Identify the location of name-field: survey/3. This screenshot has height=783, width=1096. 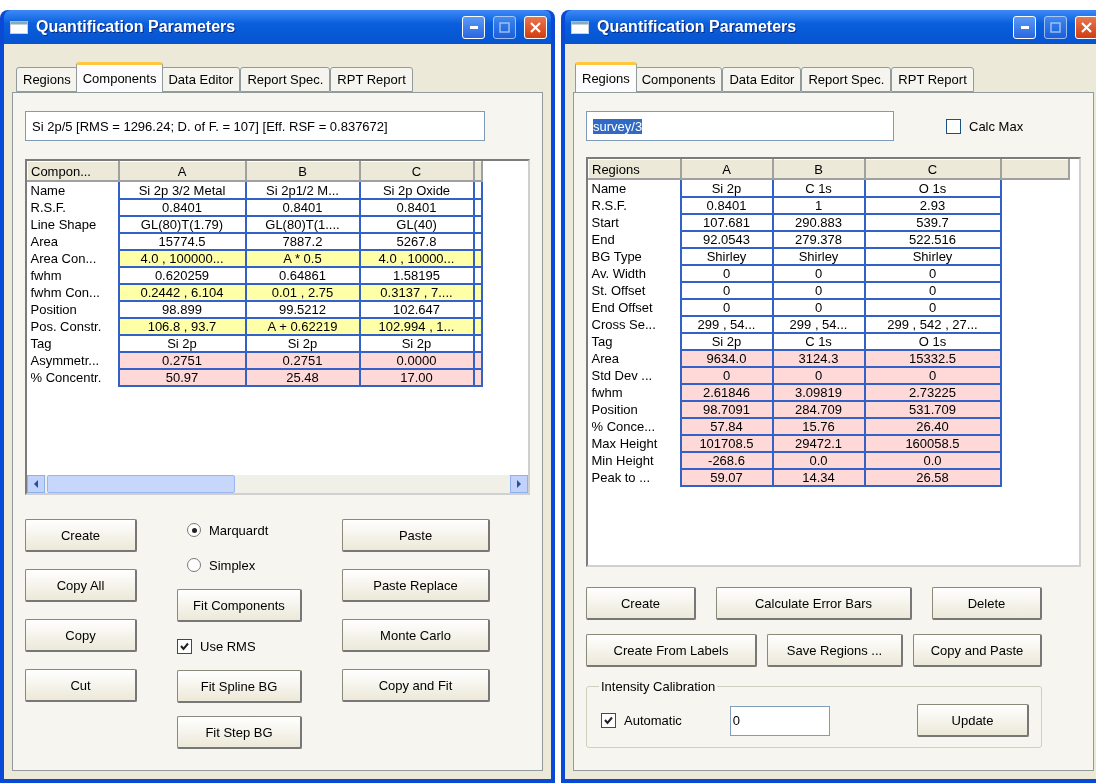
(740, 126).